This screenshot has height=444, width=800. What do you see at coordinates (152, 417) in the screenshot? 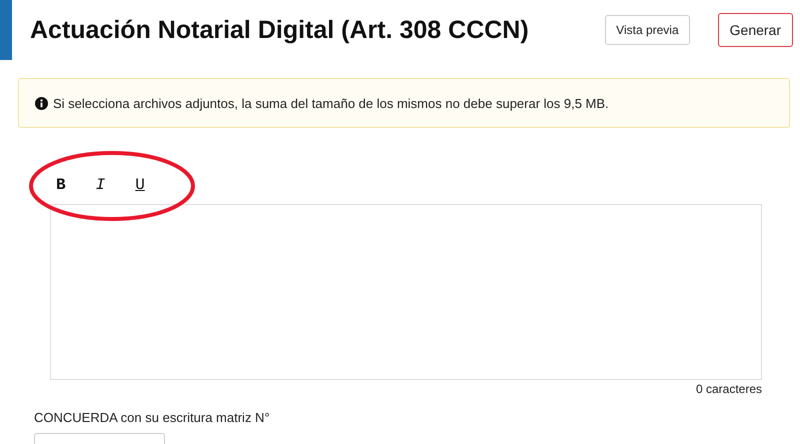
I see `field-label: CONCUERDA con su escritura matriz N°` at bounding box center [152, 417].